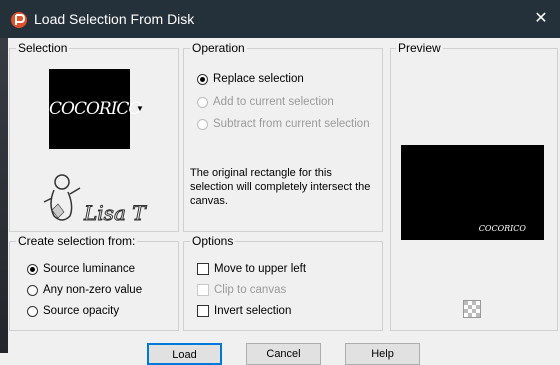 This screenshot has width=560, height=365. I want to click on radio-label: Source luminance, so click(89, 269).